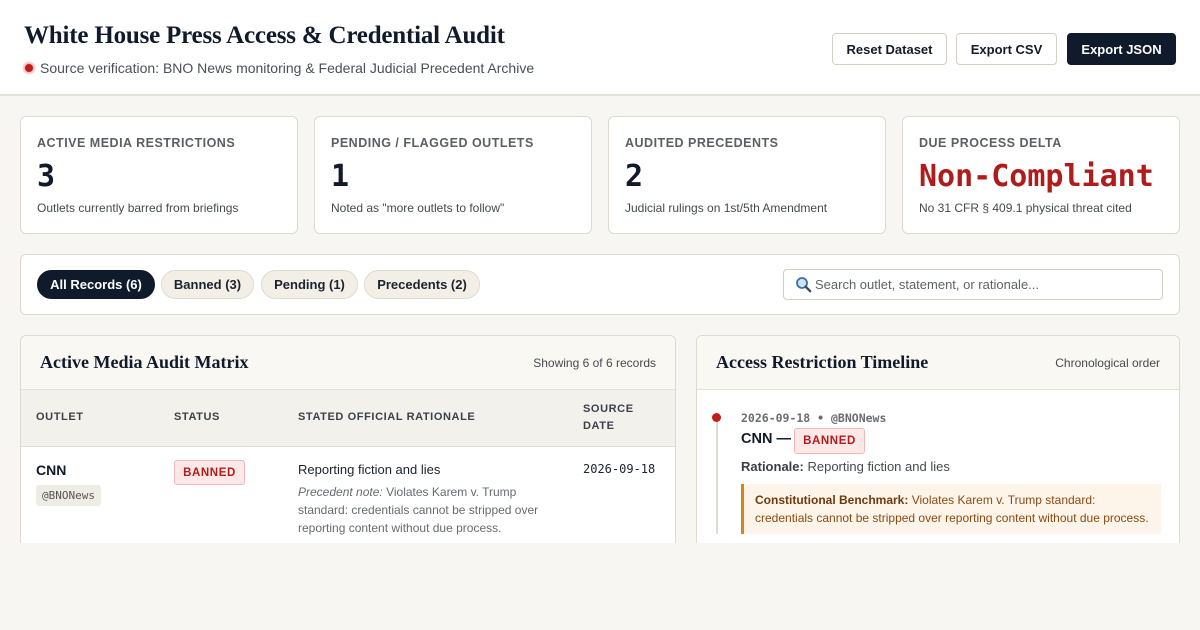  I want to click on stat-description: Judicial rulings on 1st/5th Amendment, so click(726, 208).